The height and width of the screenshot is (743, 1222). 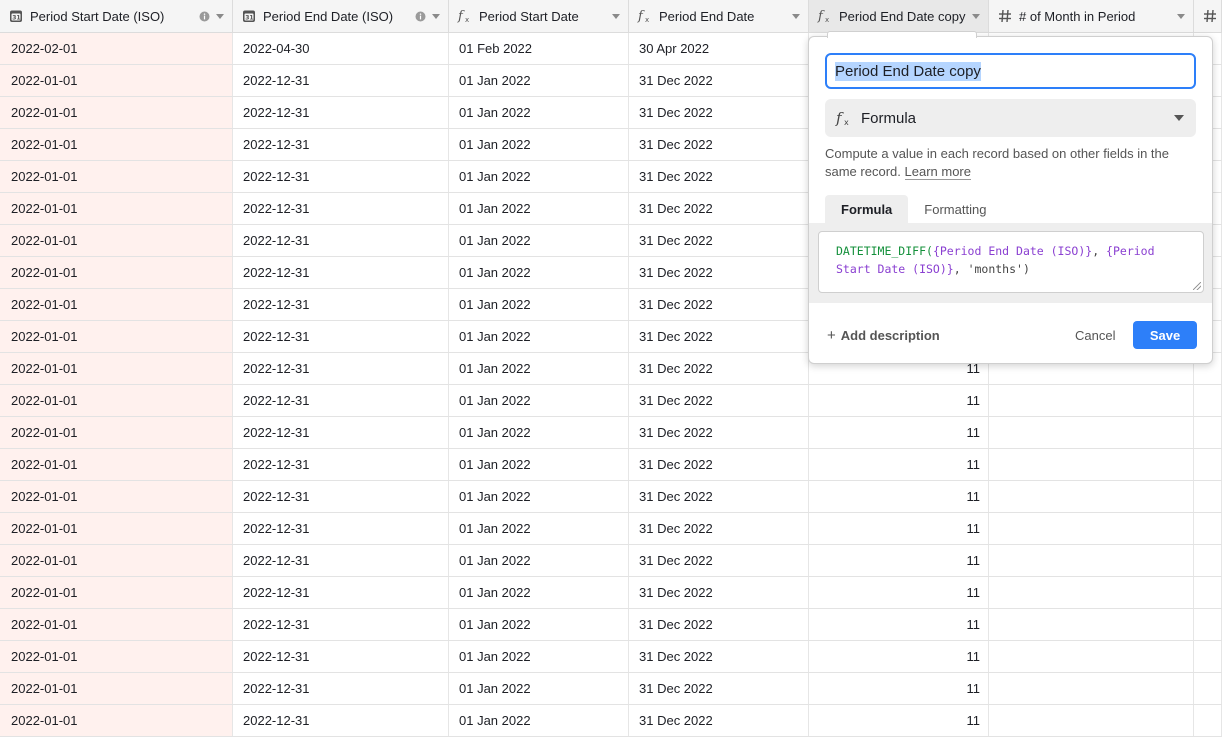 What do you see at coordinates (719, 16) in the screenshot?
I see `column-header: f x Period End Date` at bounding box center [719, 16].